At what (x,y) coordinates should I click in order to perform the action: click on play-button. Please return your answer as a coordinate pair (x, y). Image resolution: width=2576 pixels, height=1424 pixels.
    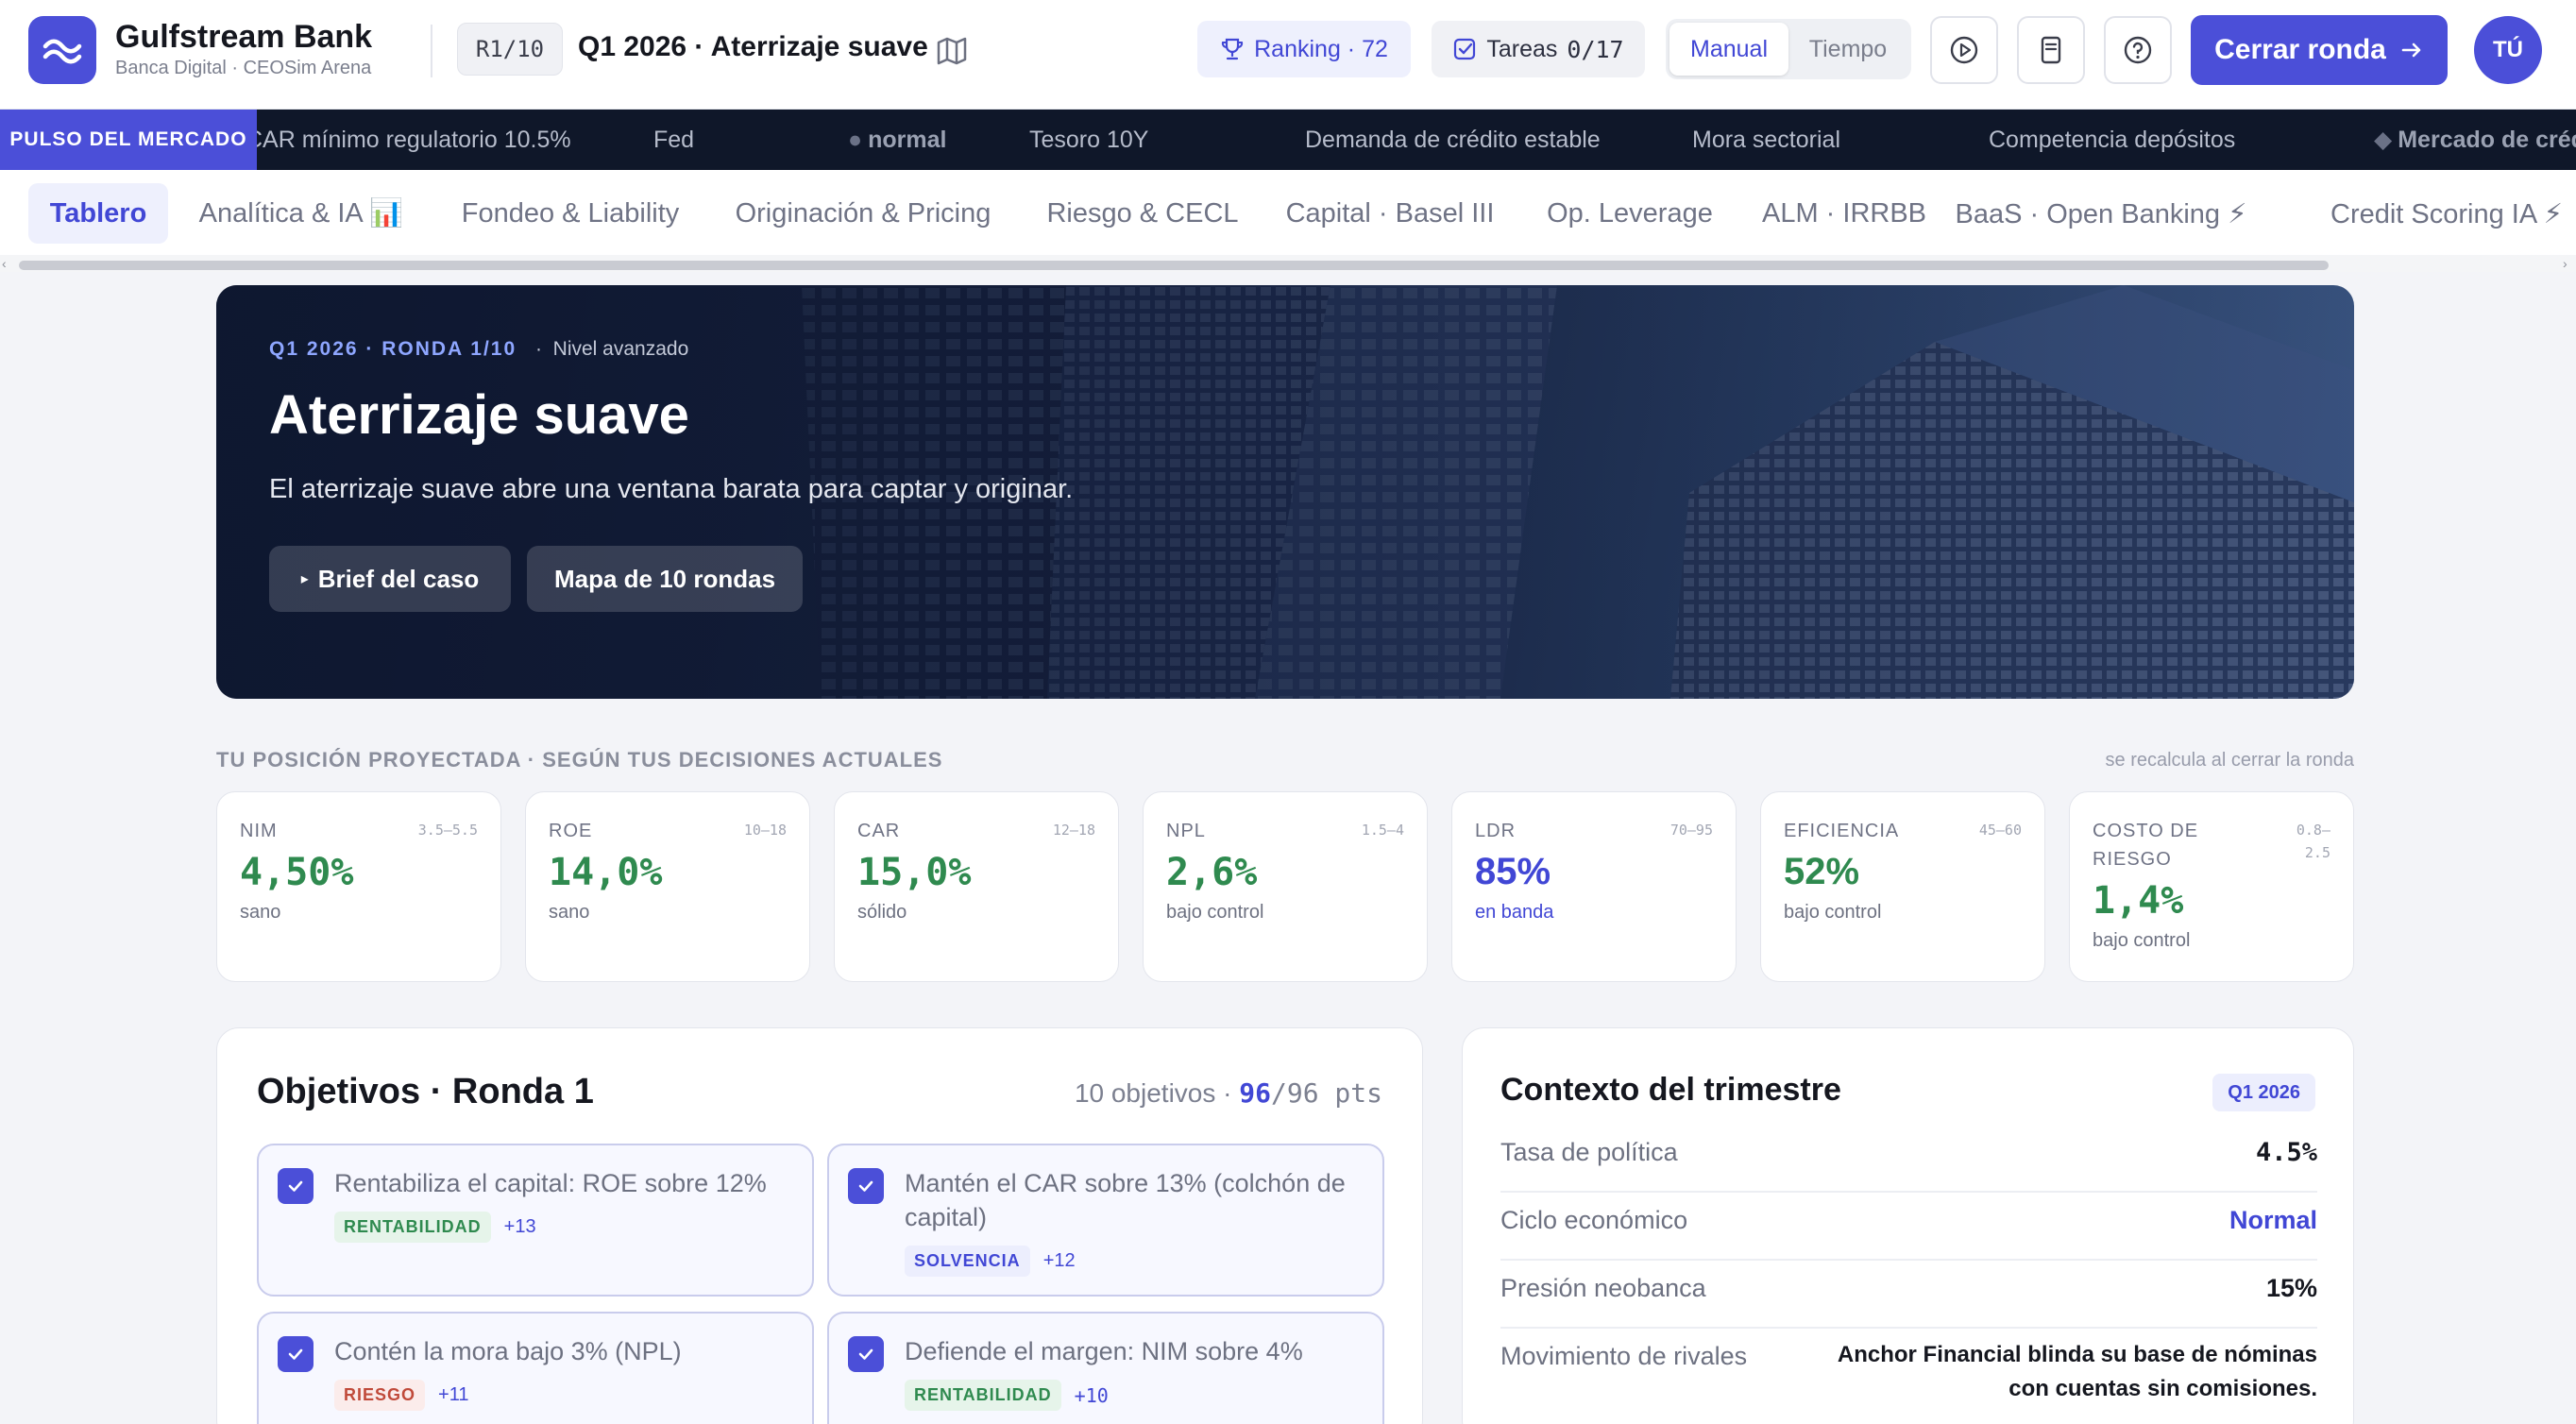
    Looking at the image, I should click on (1964, 50).